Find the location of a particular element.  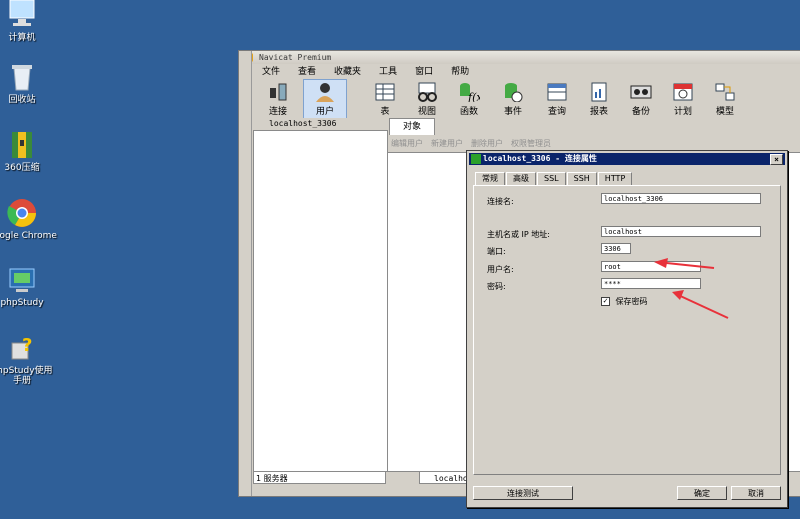

toolbar-label: 计划 is located at coordinates (682, 112).